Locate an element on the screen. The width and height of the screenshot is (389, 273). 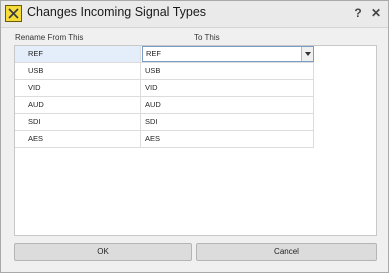
title-bar: Changes Incoming Signal Types ? ✕ is located at coordinates (194, 14).